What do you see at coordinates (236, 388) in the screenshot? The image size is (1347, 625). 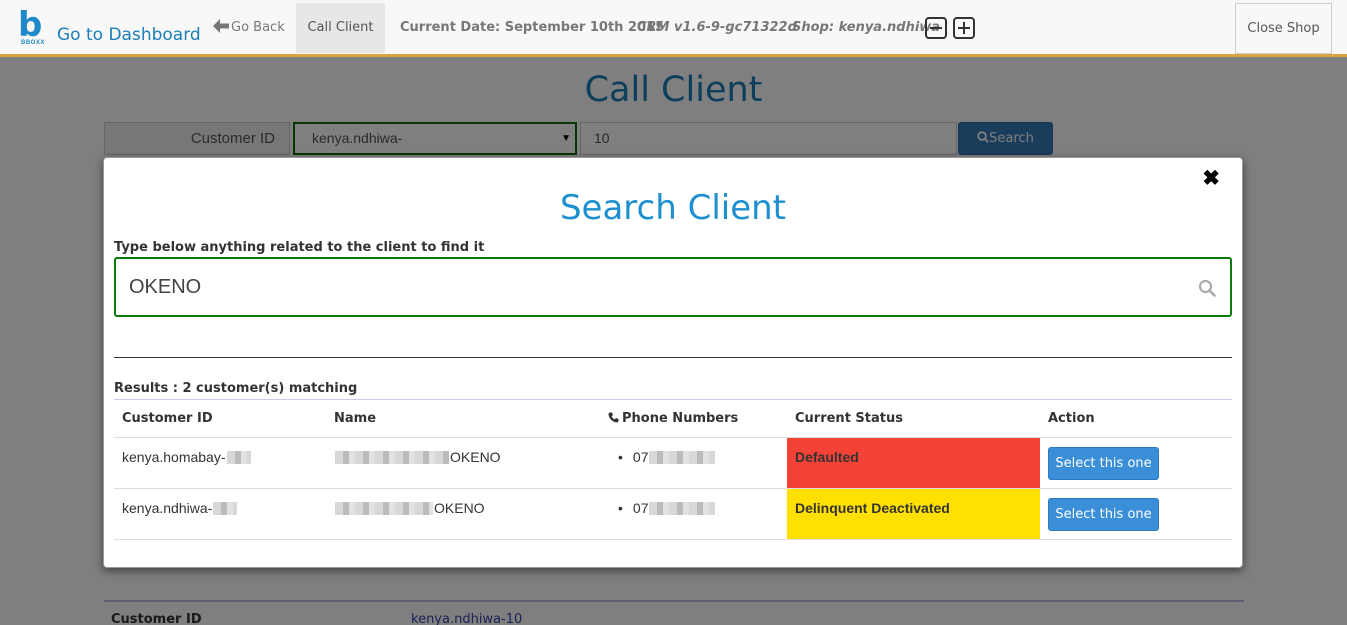 I see `results-count: Results : 2 customer(s) matching` at bounding box center [236, 388].